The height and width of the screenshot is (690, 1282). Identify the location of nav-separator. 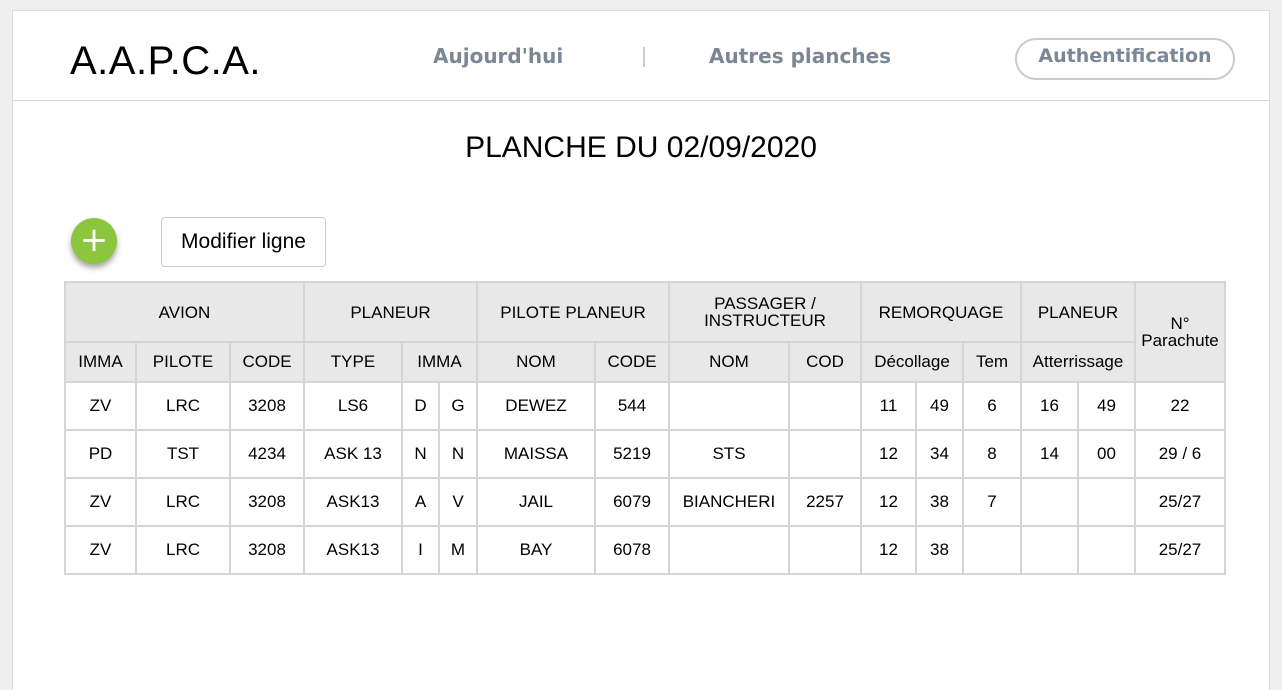
(644, 57).